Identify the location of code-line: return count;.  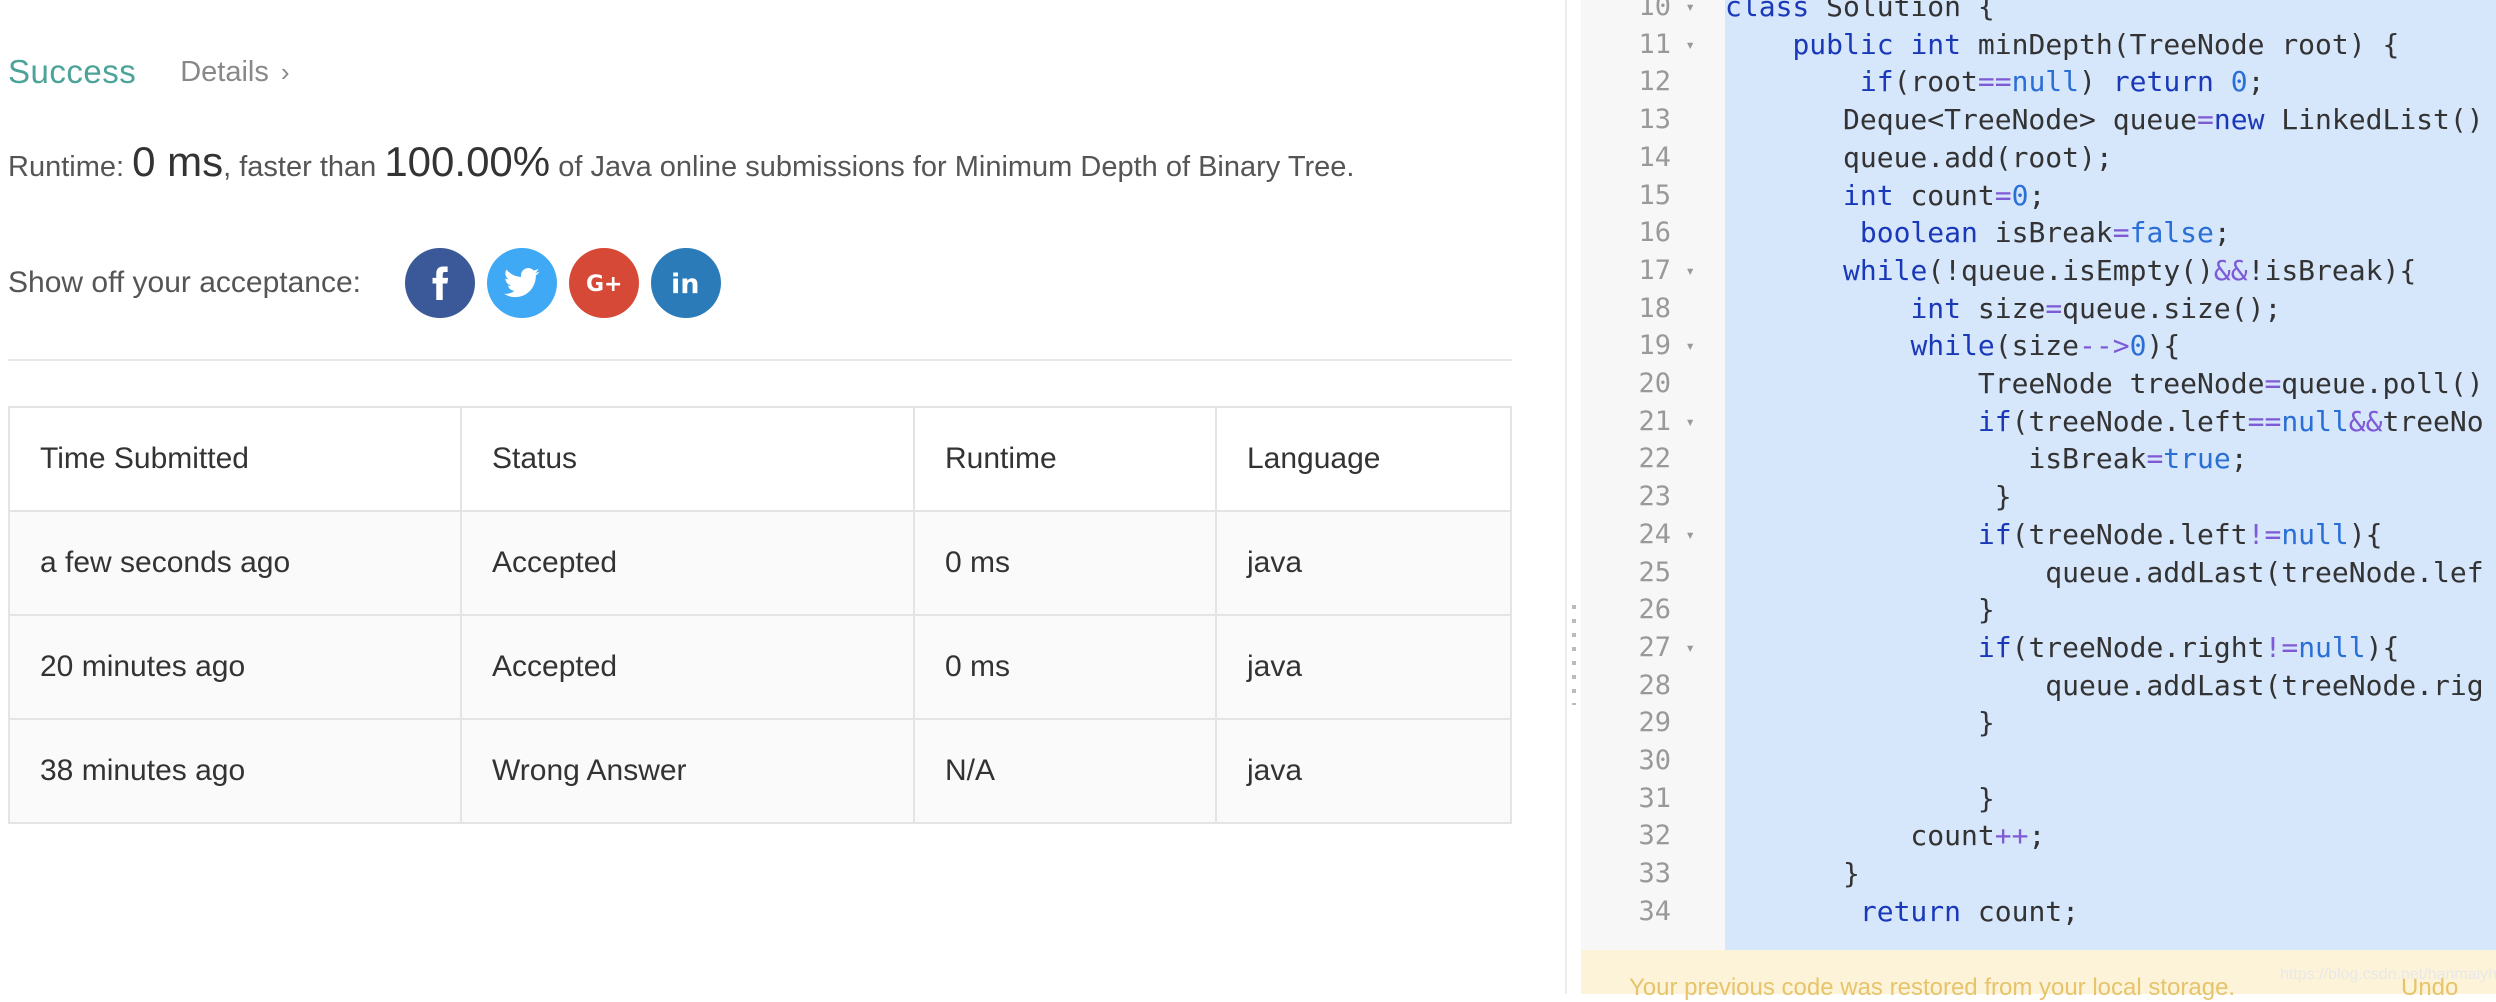
(1902, 912).